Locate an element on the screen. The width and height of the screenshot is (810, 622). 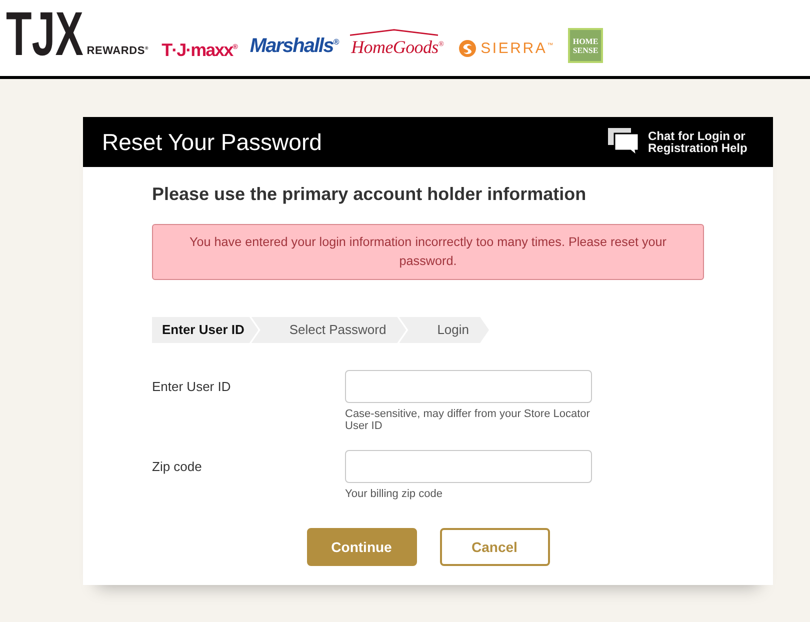
brand-logo: T·J·maxx$^{®}$ is located at coordinates (199, 50).